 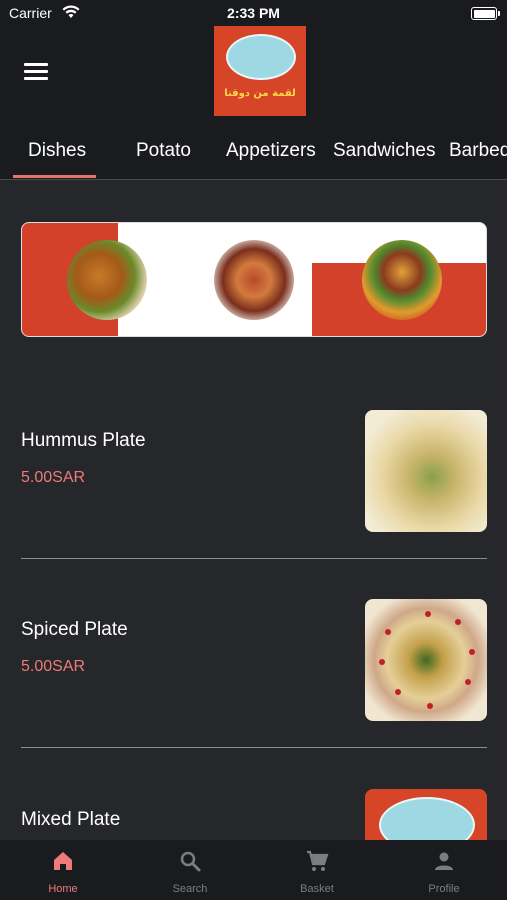 What do you see at coordinates (36, 72) in the screenshot?
I see `hamburger-menu-icon` at bounding box center [36, 72].